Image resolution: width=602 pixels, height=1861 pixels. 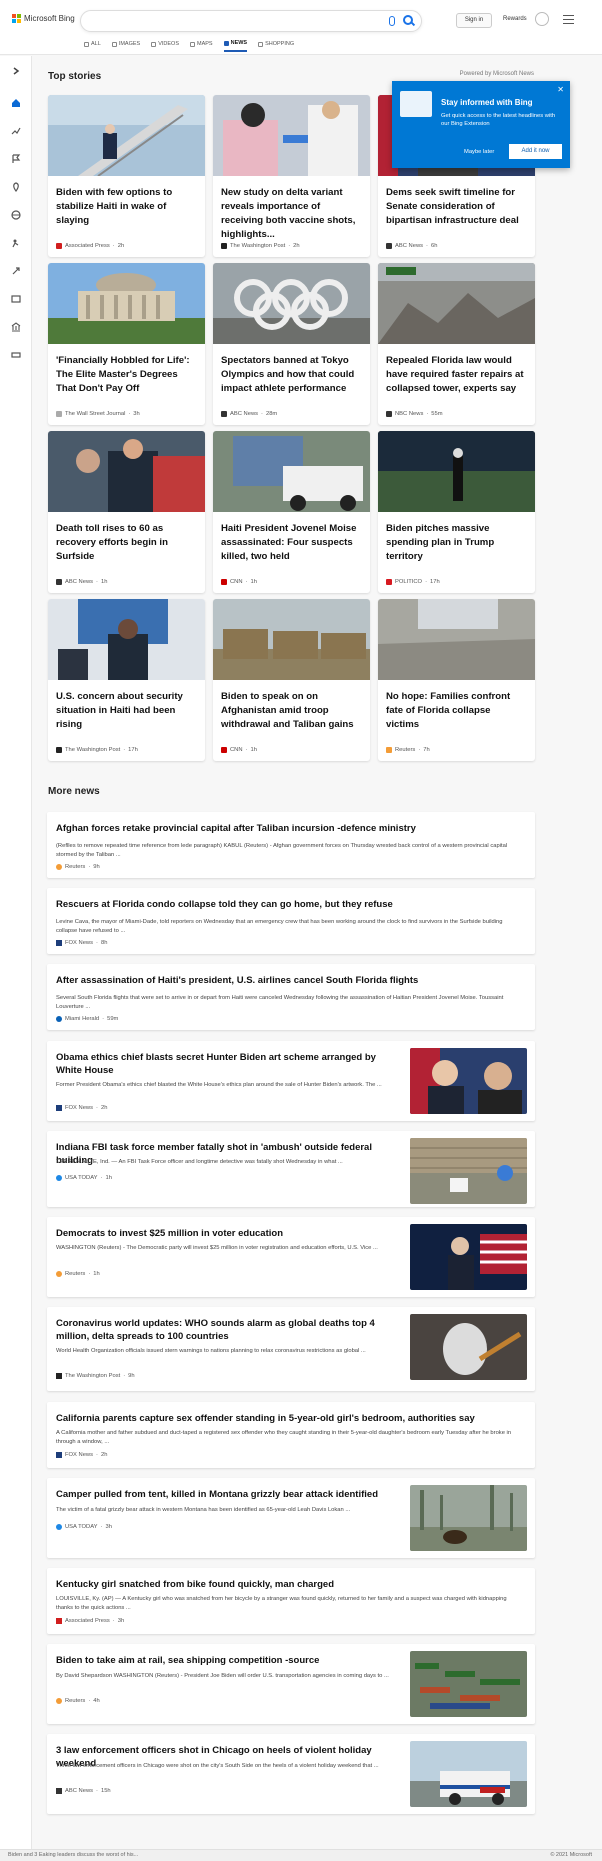 I want to click on video-icon, so click(x=154, y=44).